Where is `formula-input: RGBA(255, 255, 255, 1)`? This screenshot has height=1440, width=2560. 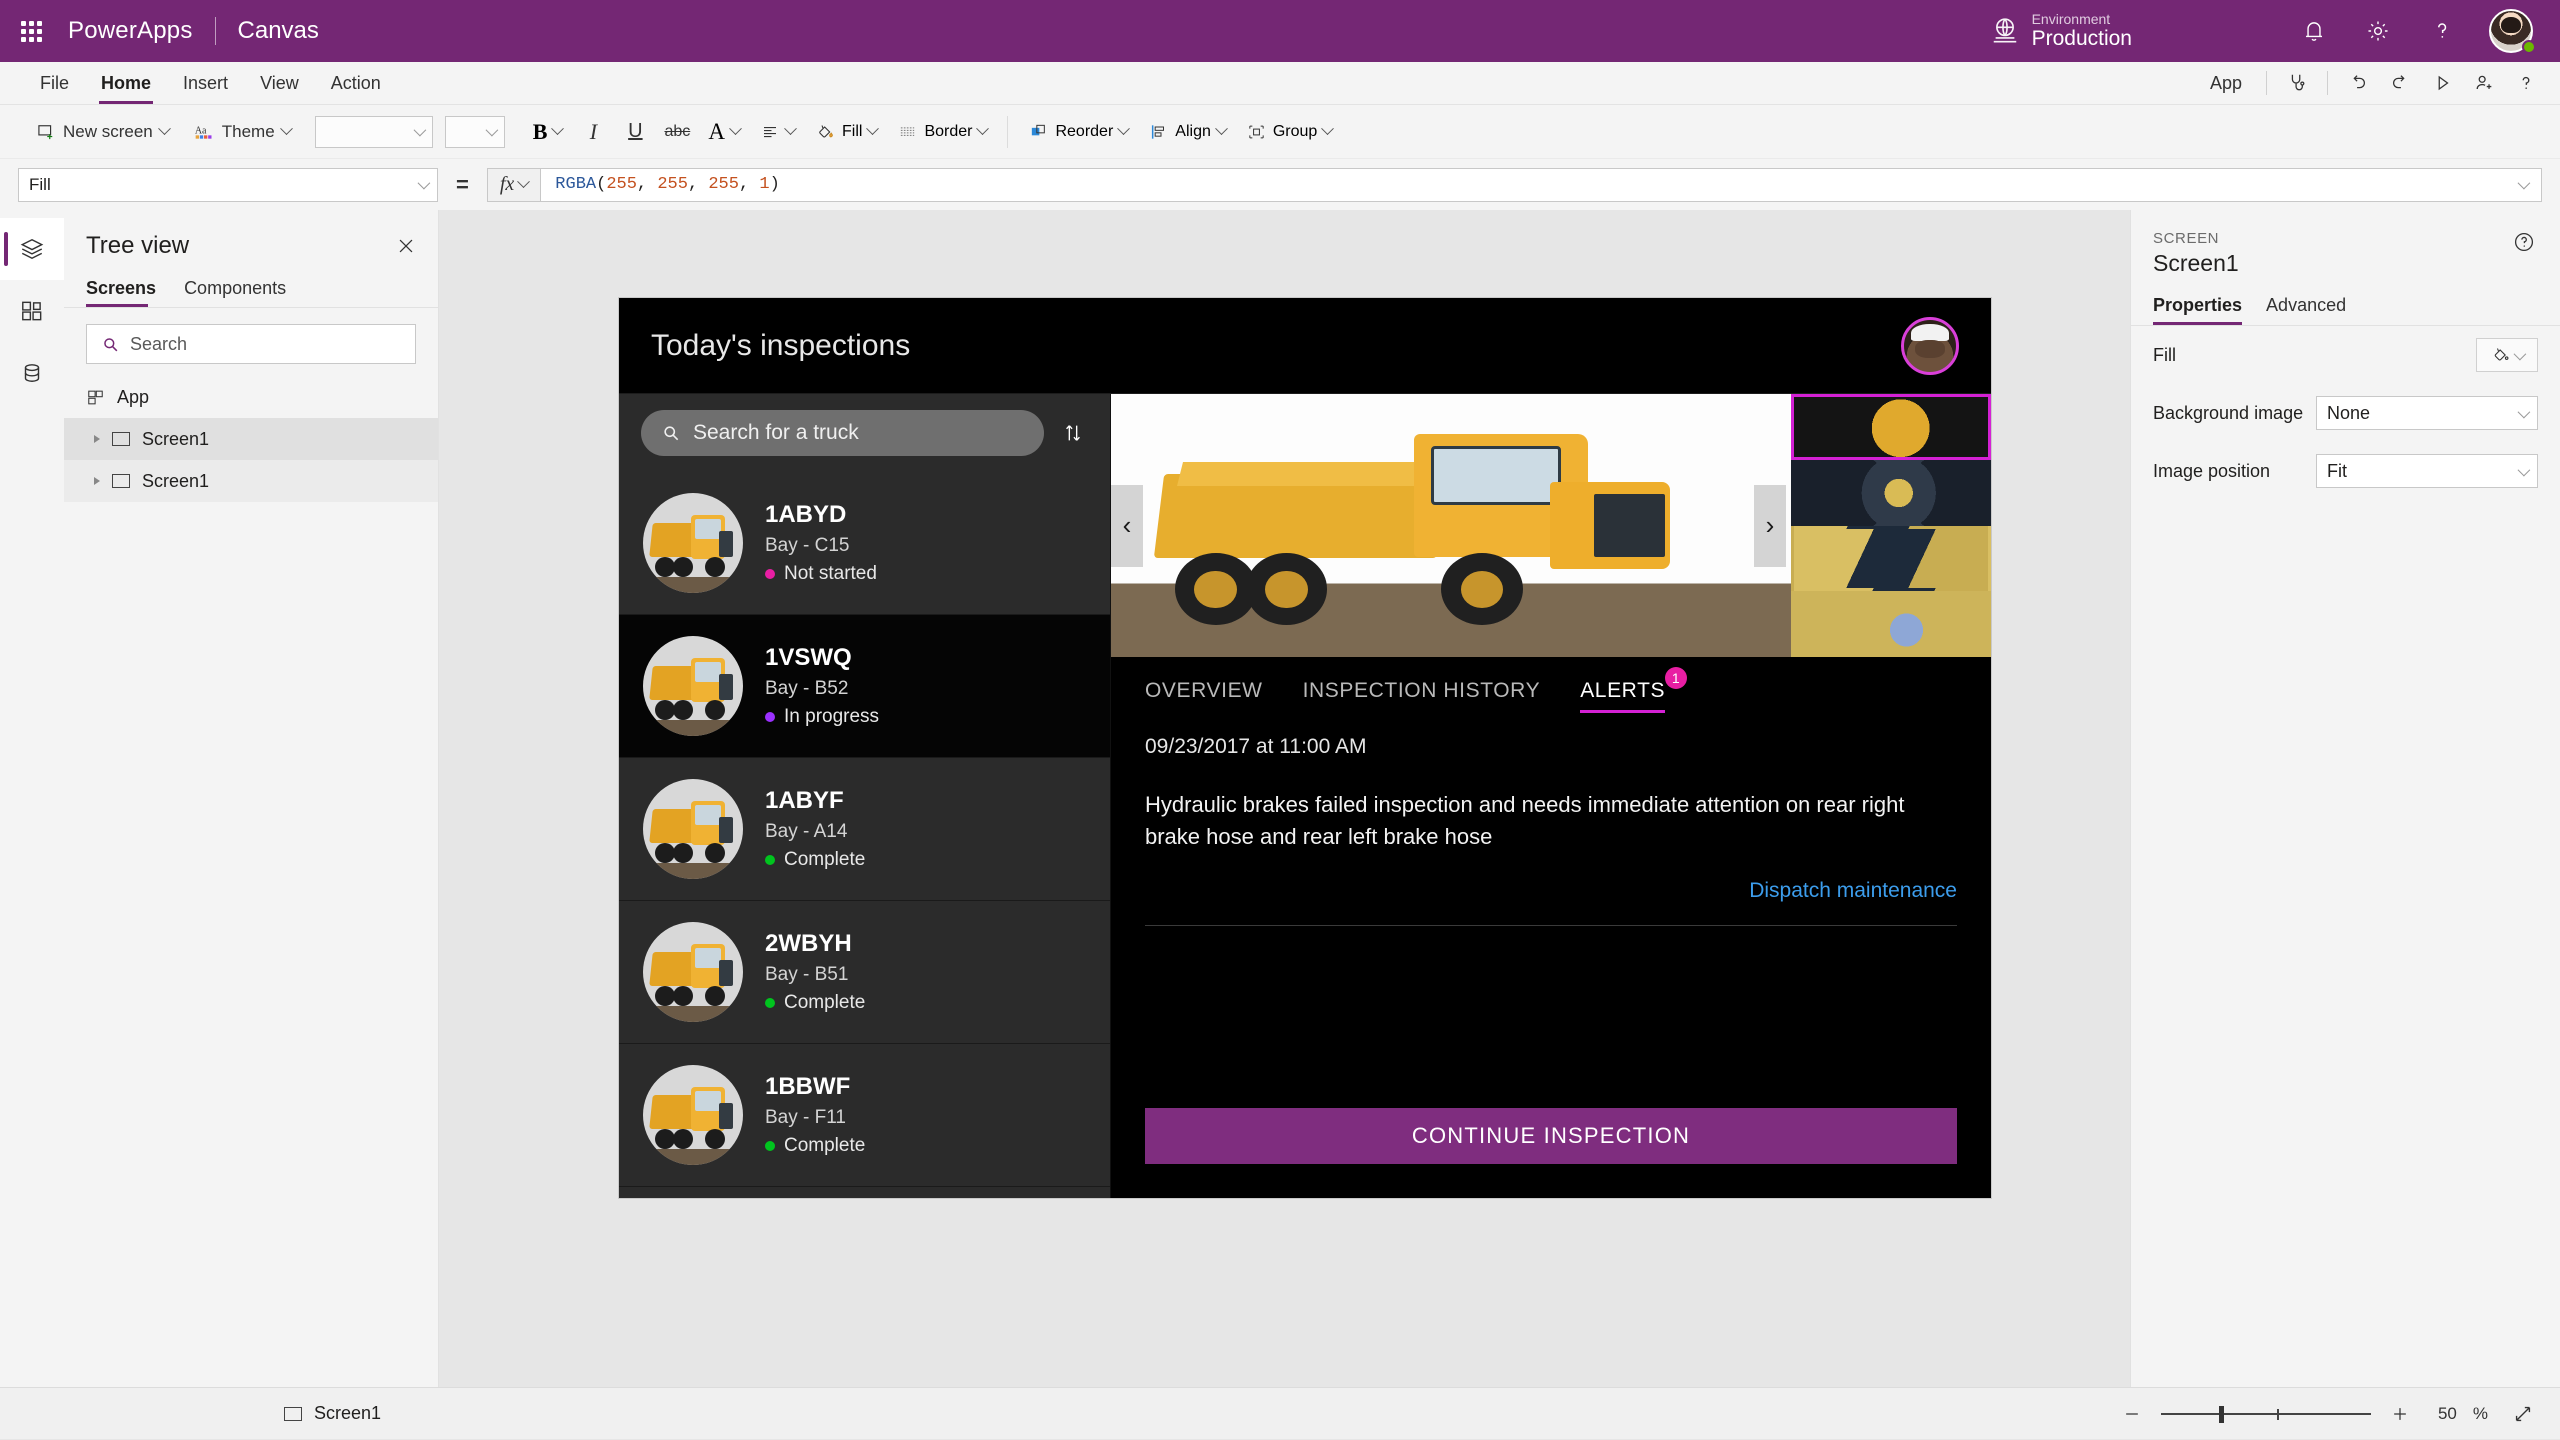
formula-input: RGBA(255, 255, 255, 1) is located at coordinates (1541, 184).